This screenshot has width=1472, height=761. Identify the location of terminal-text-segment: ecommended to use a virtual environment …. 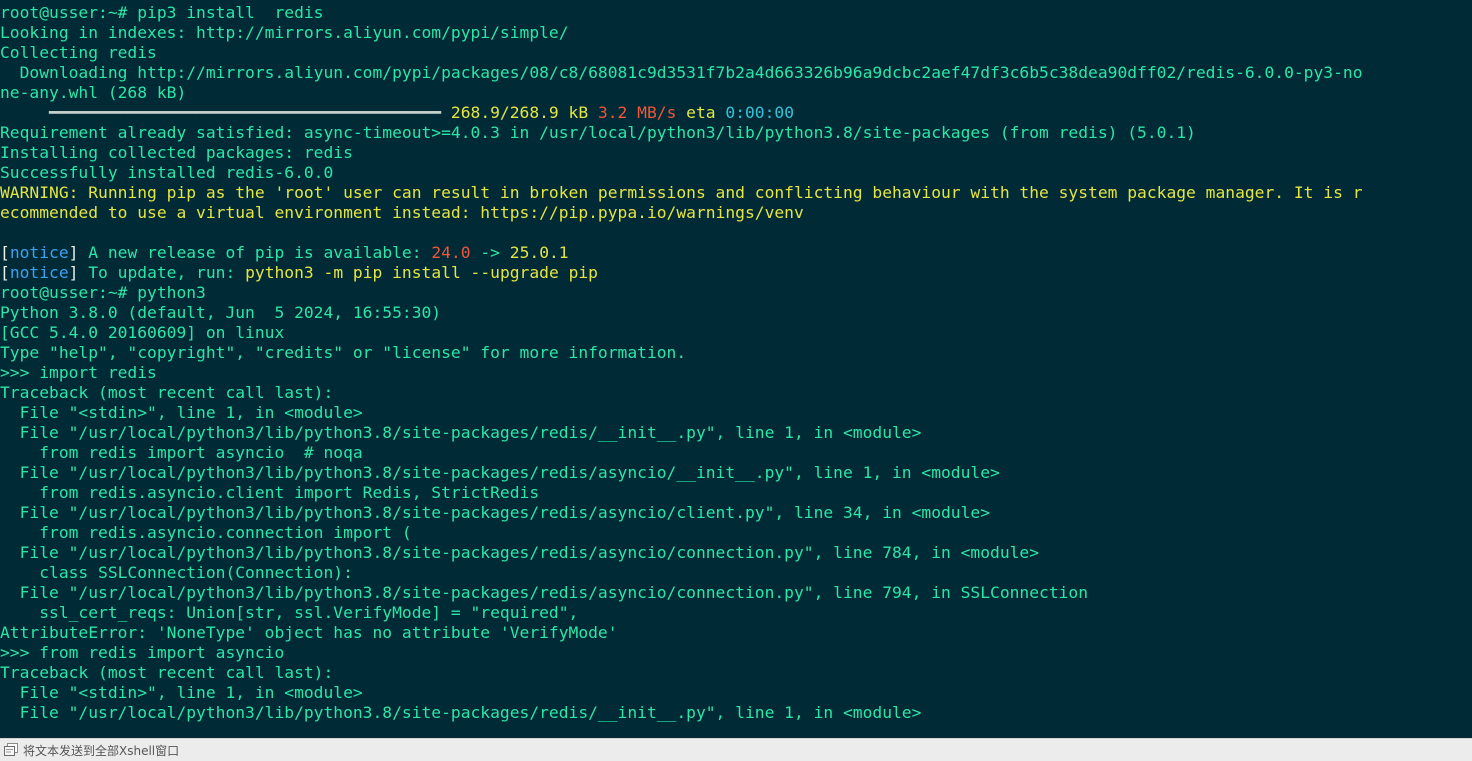
(402, 212).